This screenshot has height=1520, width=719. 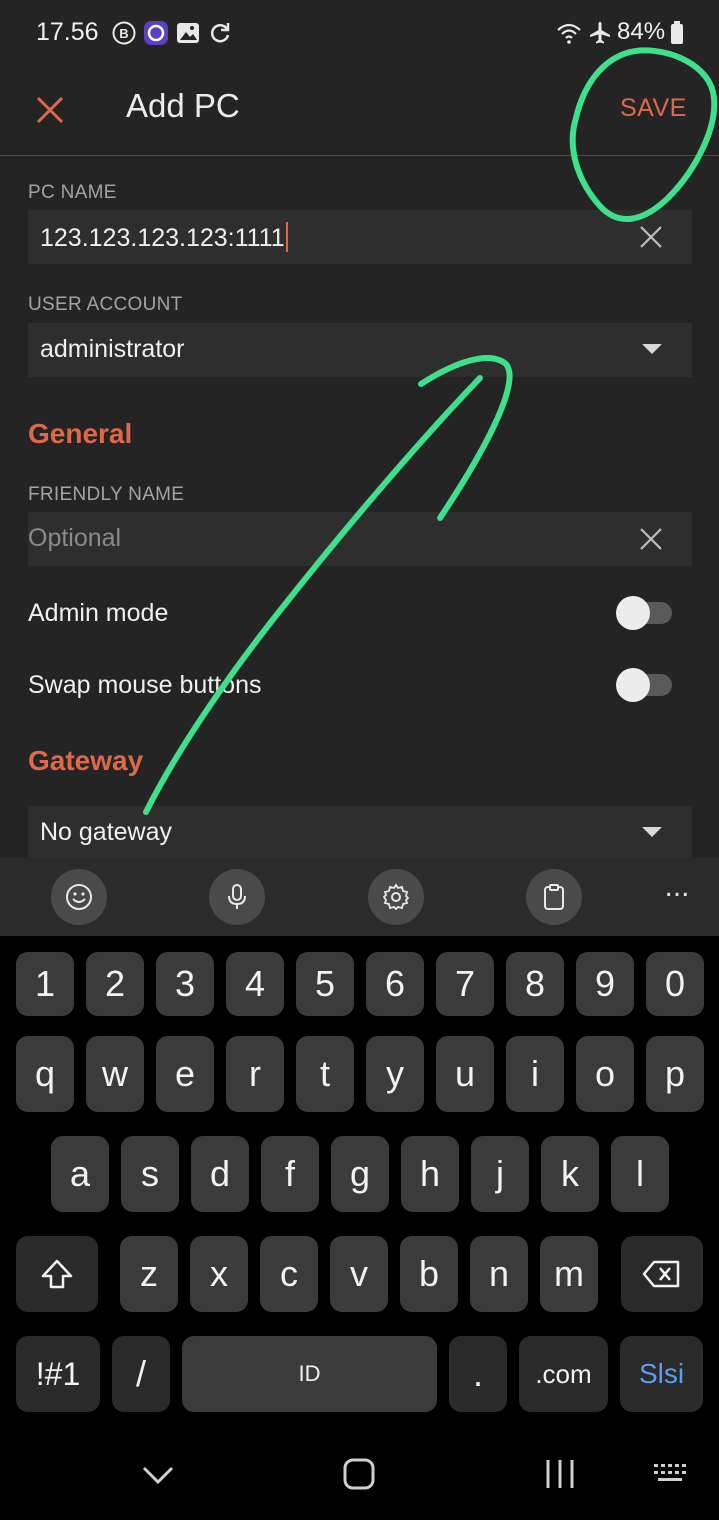 I want to click on number-key: 1, so click(x=45, y=984).